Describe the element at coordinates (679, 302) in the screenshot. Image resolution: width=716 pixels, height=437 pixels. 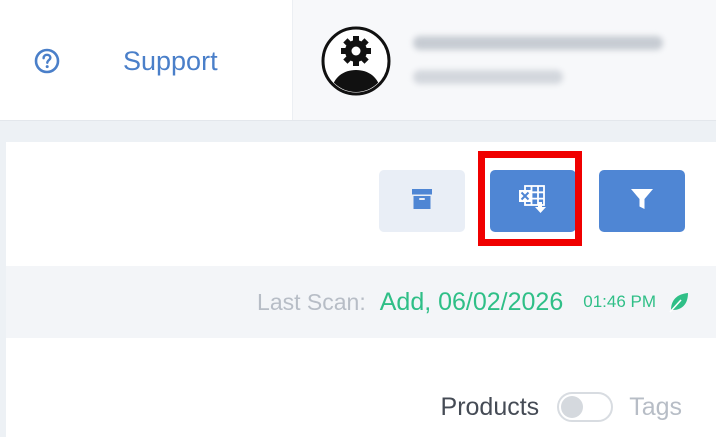
I see `leaf-icon` at that location.